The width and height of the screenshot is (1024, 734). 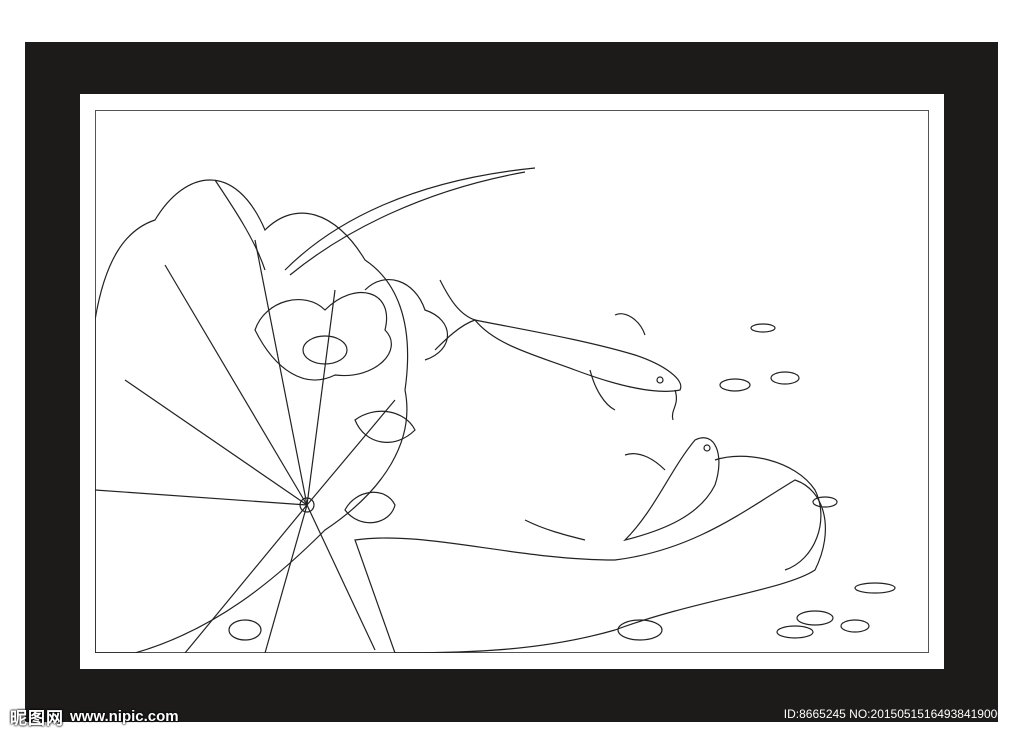 I want to click on lotus-leaf-right, so click(x=590, y=554).